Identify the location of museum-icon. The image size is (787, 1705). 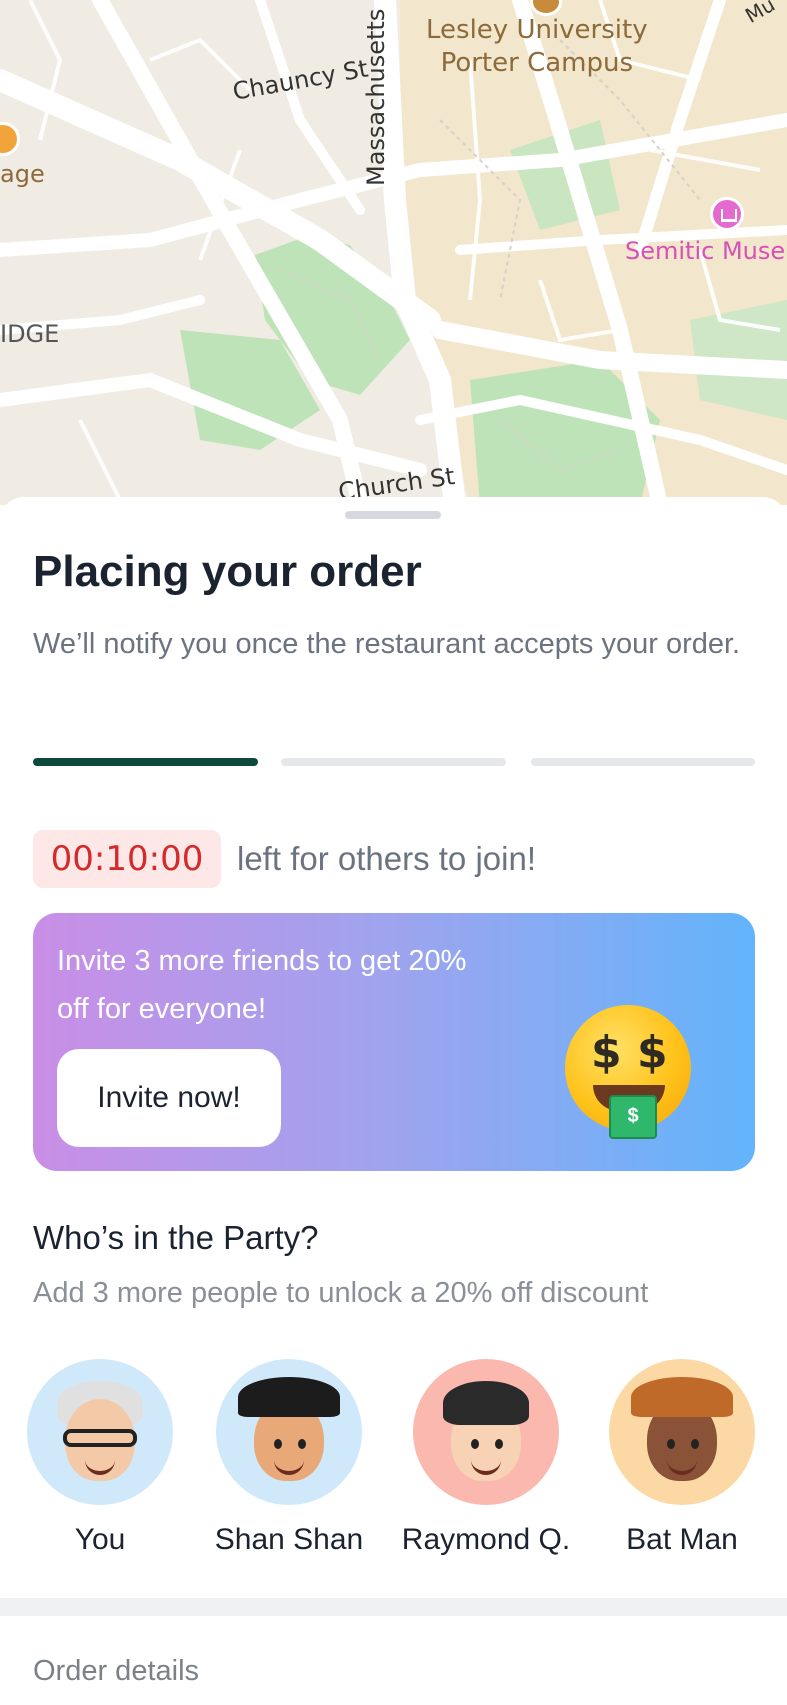
(727, 214).